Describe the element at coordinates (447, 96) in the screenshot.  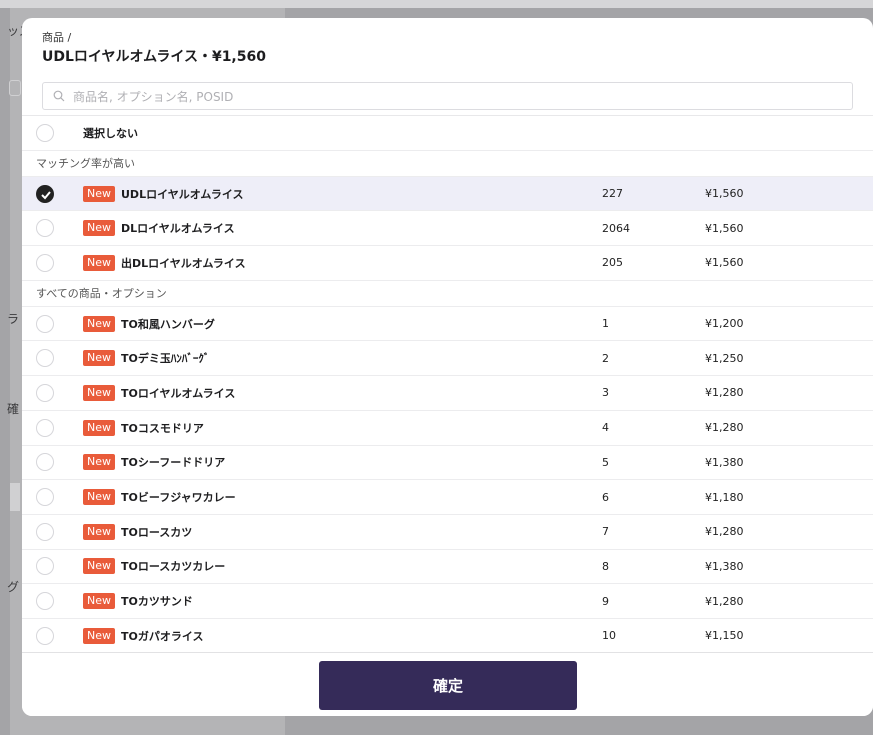
I see `search-input: 商品名, オプション名, POSID` at that location.